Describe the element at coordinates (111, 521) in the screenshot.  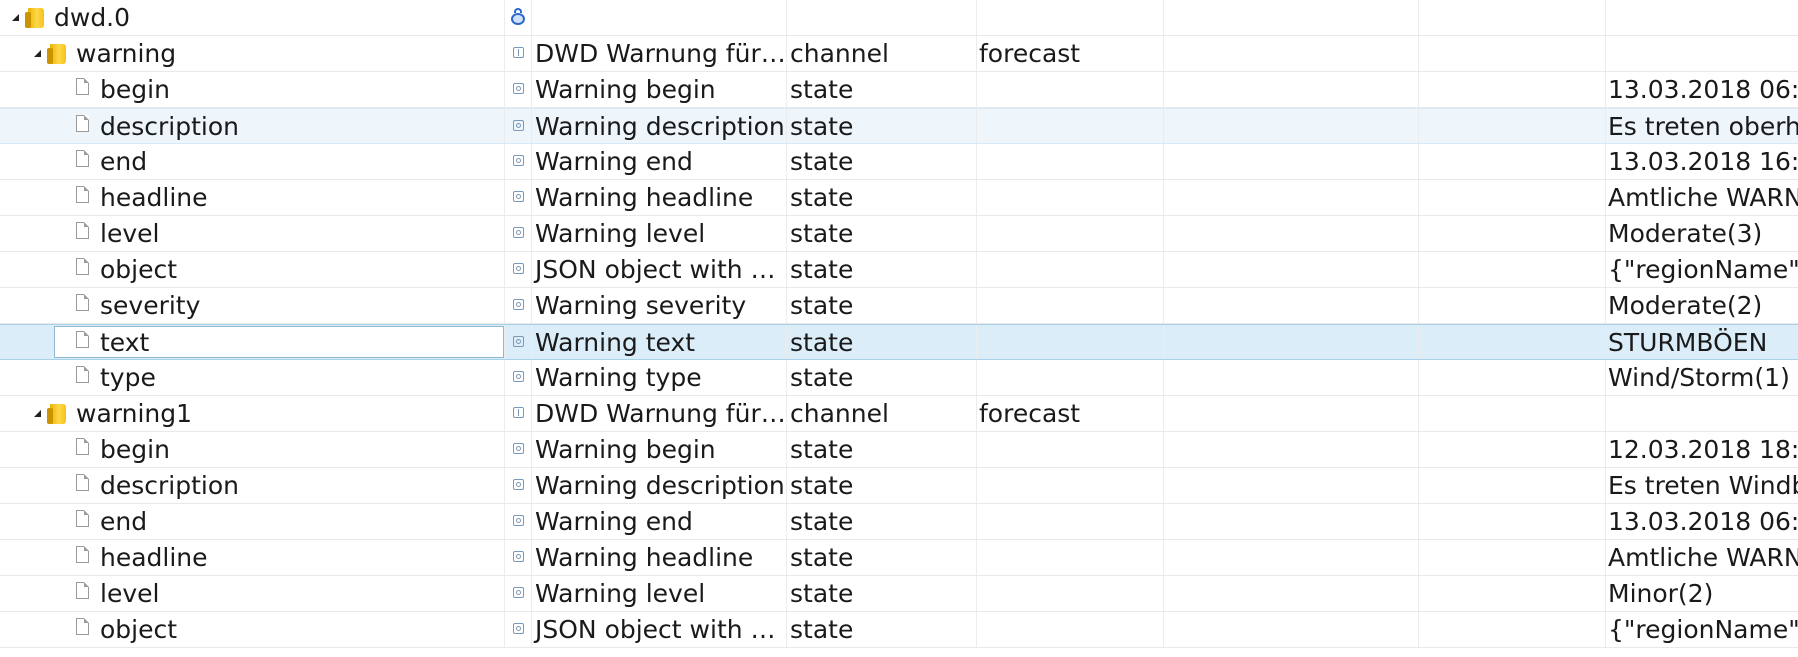
I see `name-wrap: end` at that location.